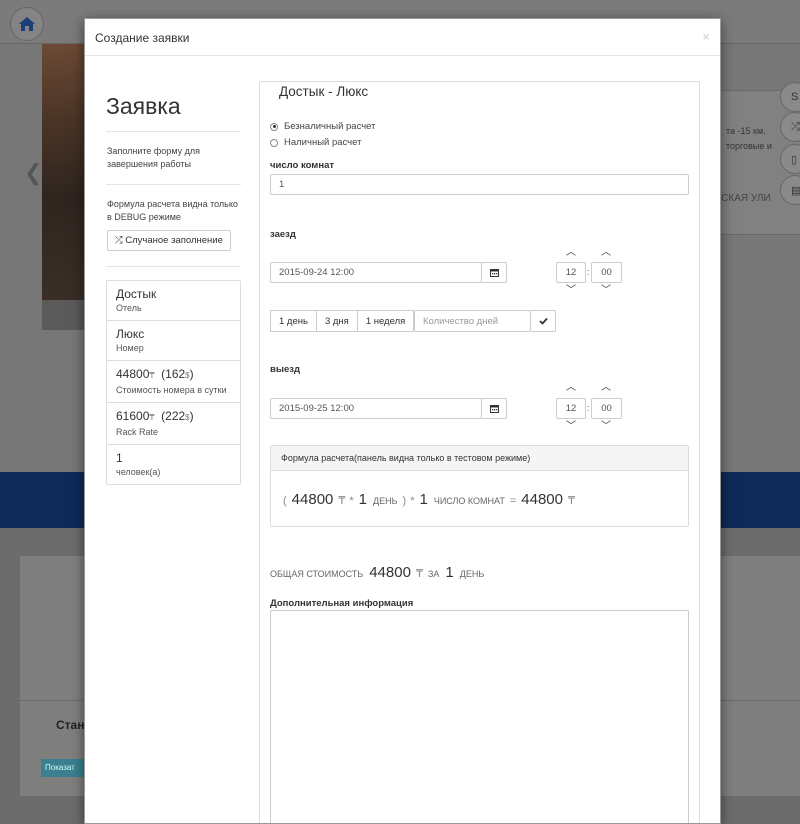 The height and width of the screenshot is (824, 800). I want to click on radio-unselected, so click(274, 142).